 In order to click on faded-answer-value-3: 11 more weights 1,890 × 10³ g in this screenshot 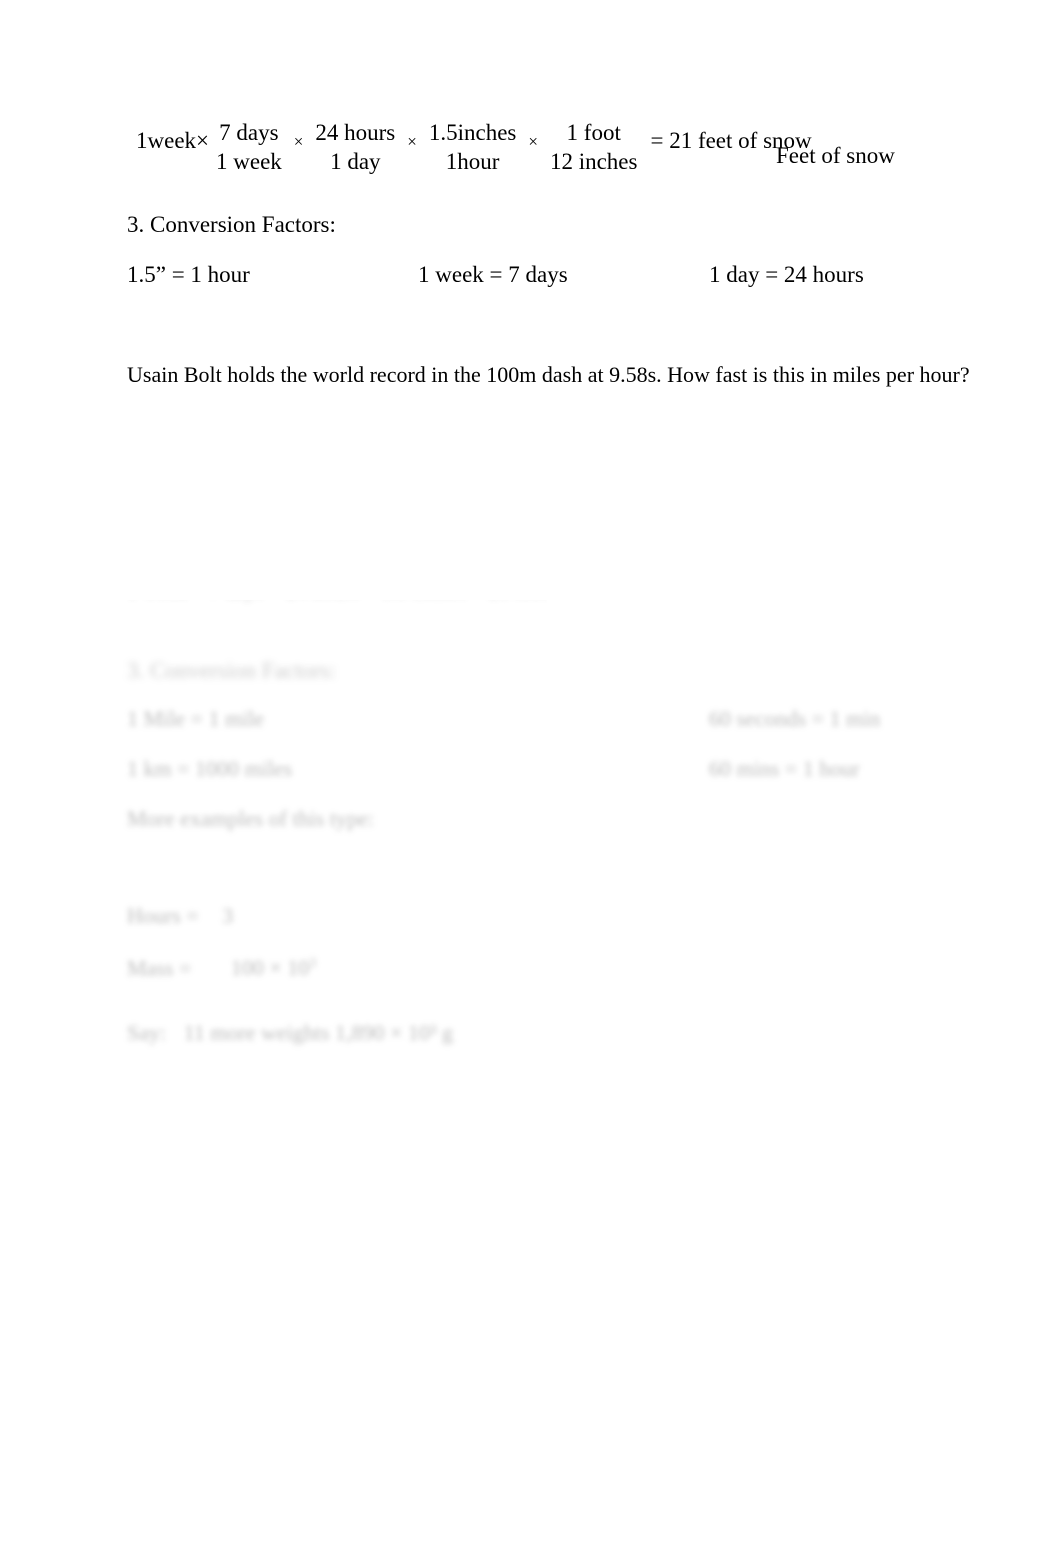, I will do `click(318, 1032)`.